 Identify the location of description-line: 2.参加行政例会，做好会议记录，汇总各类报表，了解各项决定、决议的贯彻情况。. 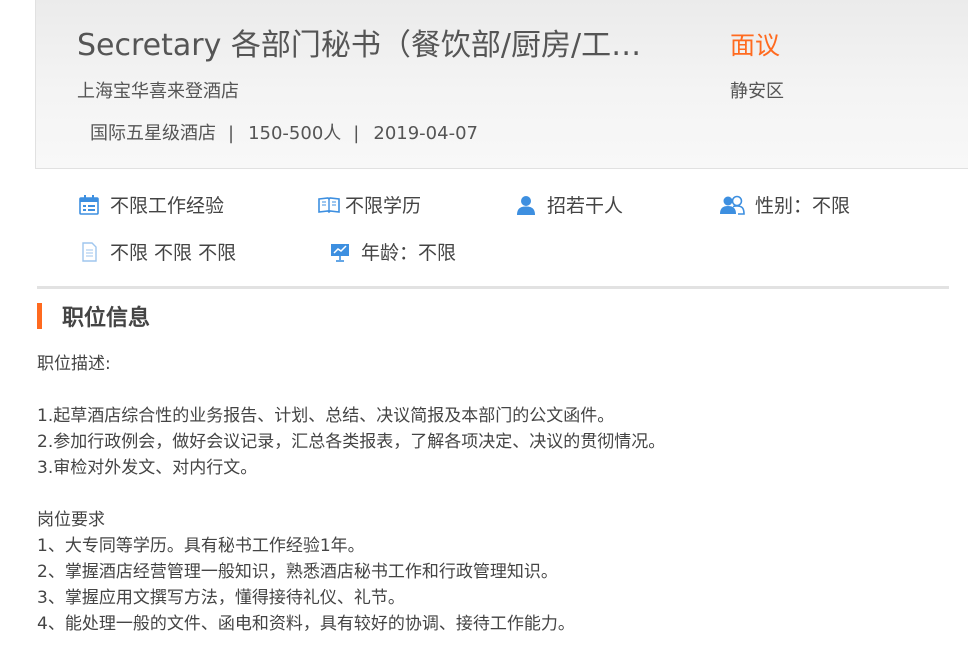
(351, 442).